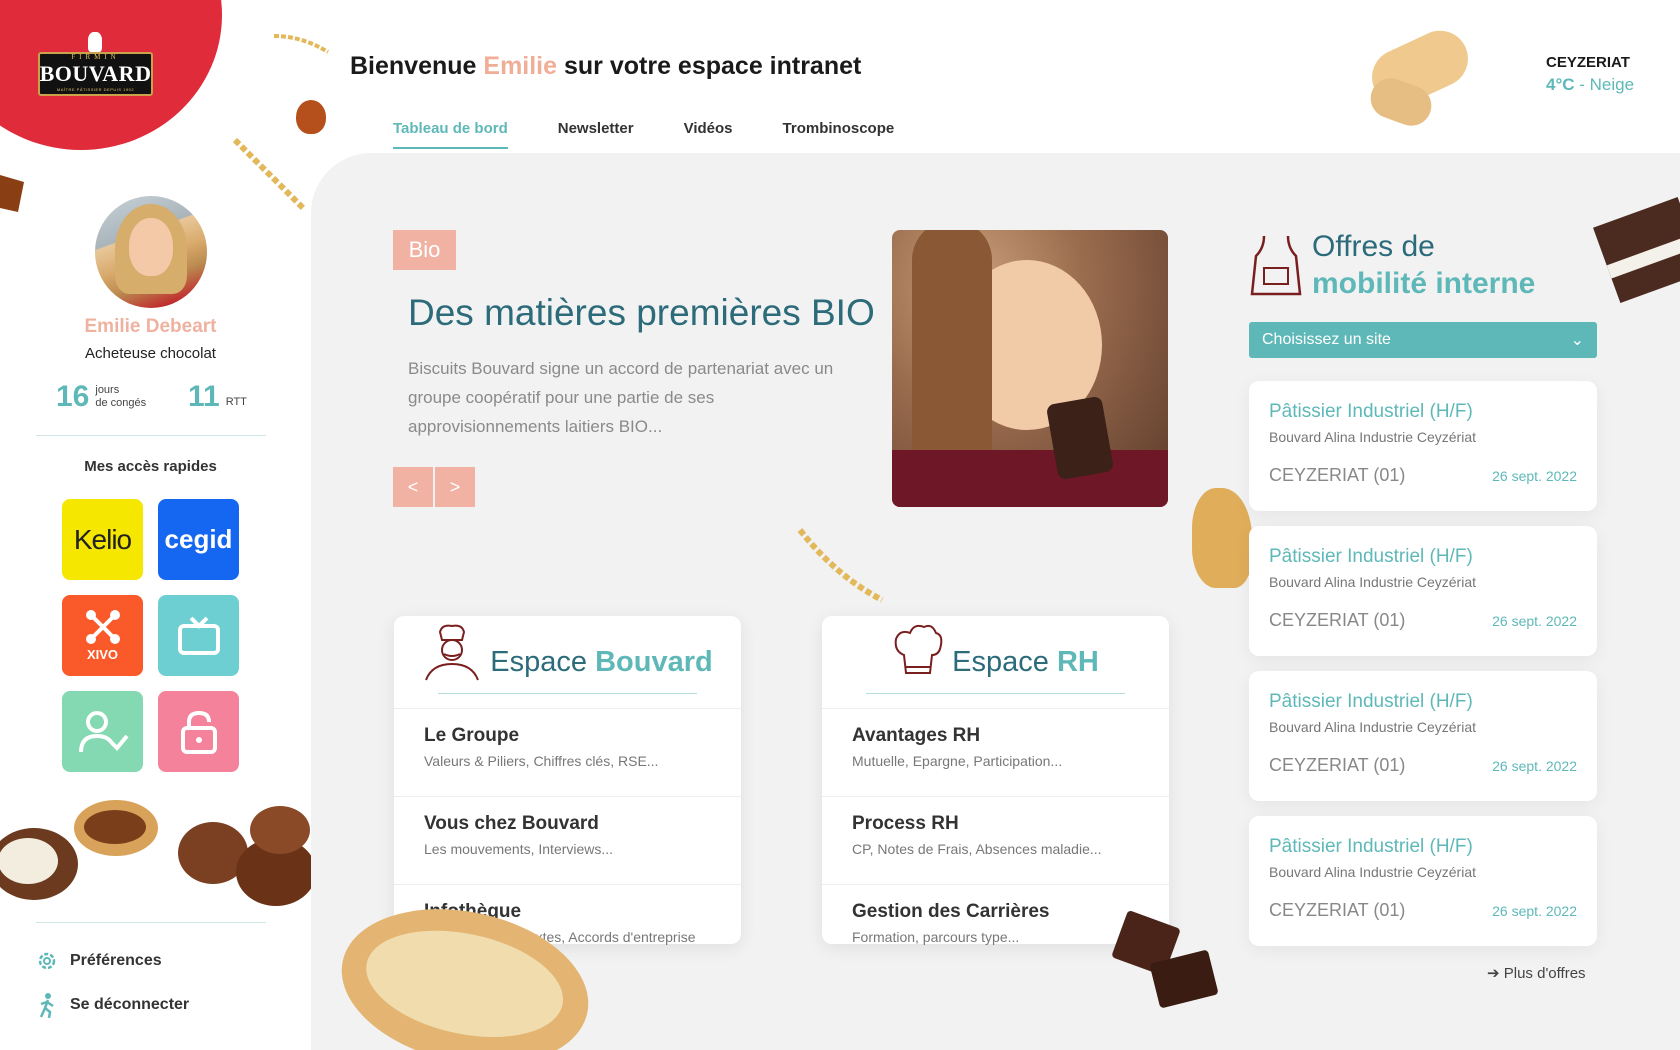  I want to click on welcome-post: sur votre espace intranet, so click(713, 66).